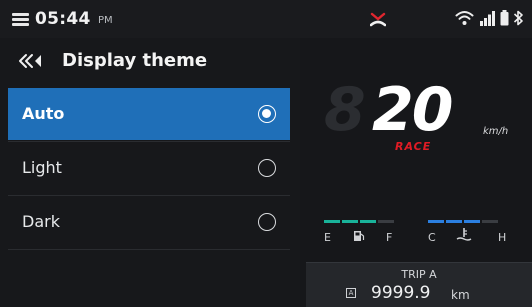 This screenshot has height=307, width=532. I want to click on option-label: Light, so click(42, 167).